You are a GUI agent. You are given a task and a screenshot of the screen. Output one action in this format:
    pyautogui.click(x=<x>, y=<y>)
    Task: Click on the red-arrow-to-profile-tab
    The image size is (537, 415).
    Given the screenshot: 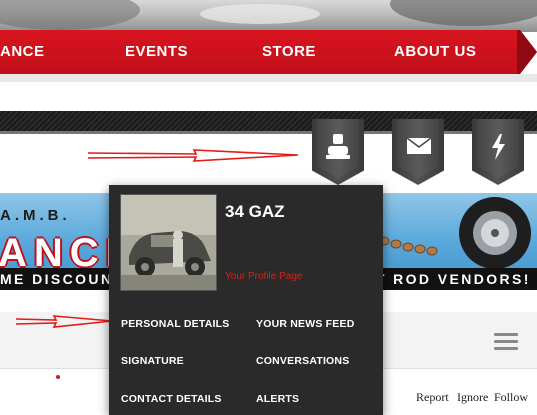 What is the action you would take?
    pyautogui.click(x=193, y=155)
    